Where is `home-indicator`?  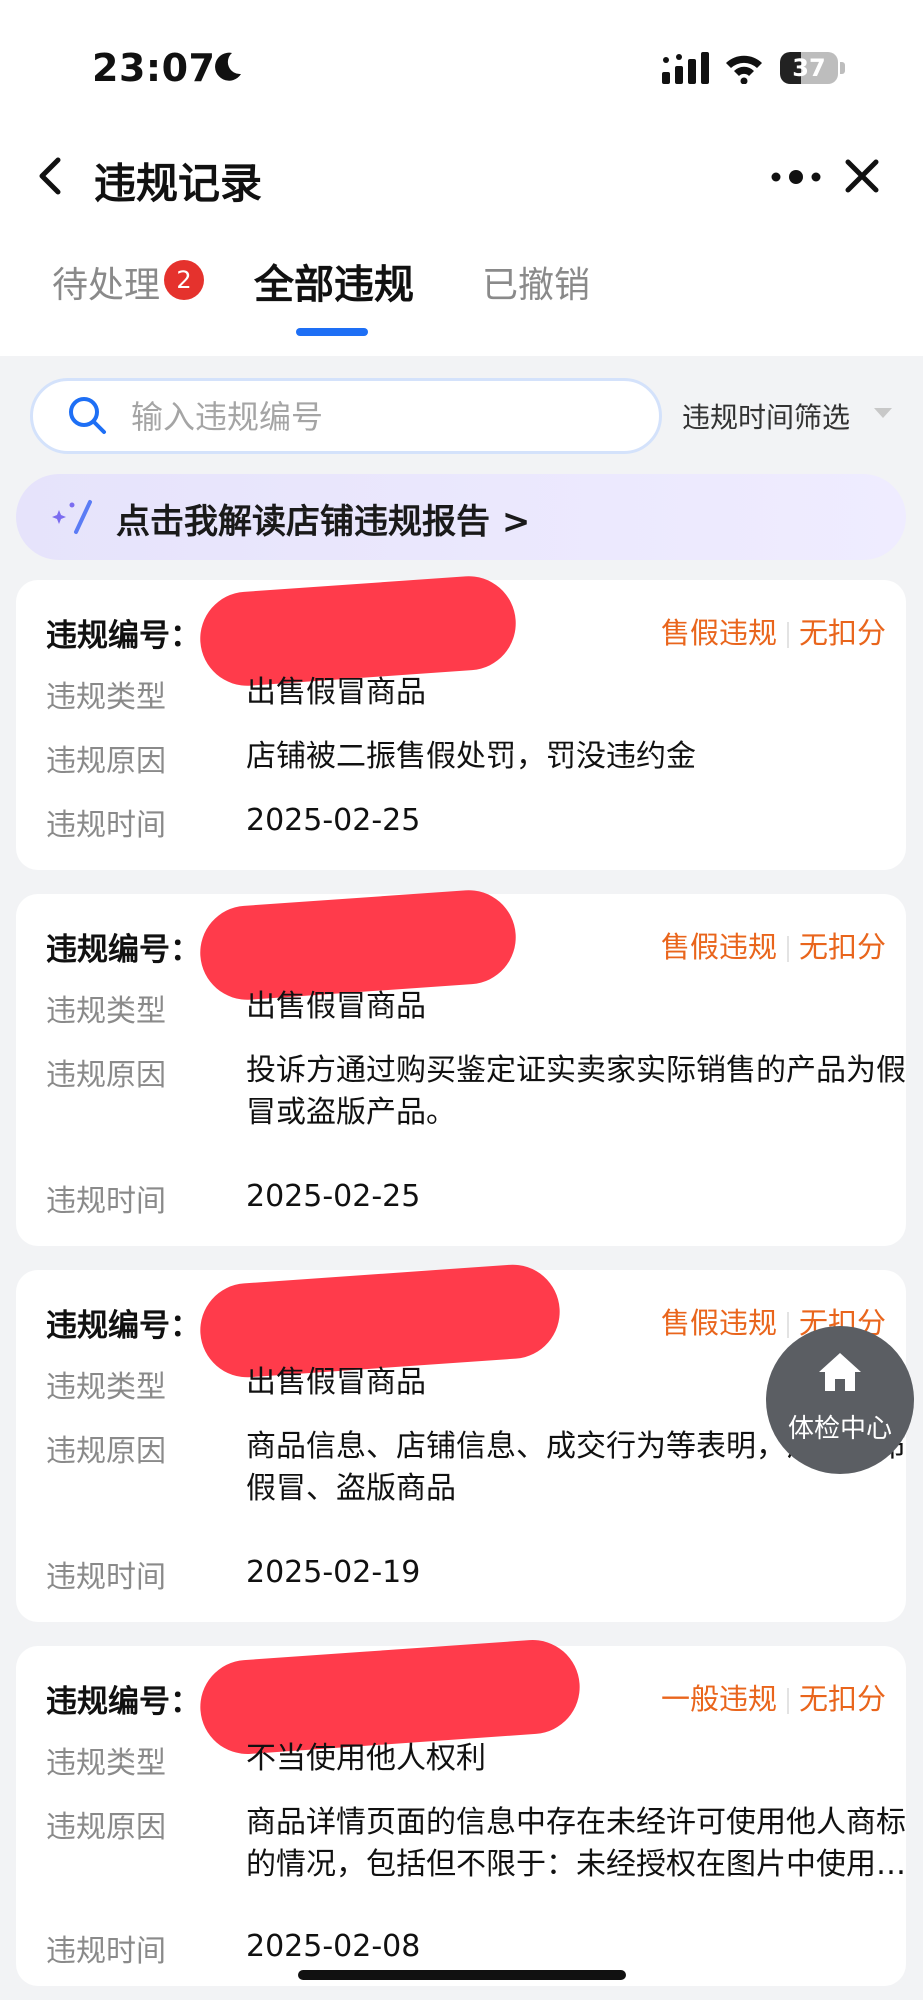
home-indicator is located at coordinates (462, 1975).